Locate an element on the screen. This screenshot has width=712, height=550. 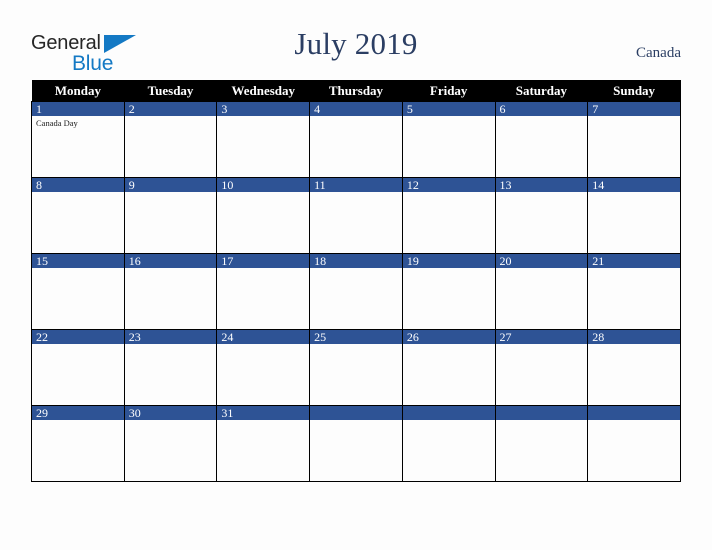
day-cell-29: 29 is located at coordinates (78, 443).